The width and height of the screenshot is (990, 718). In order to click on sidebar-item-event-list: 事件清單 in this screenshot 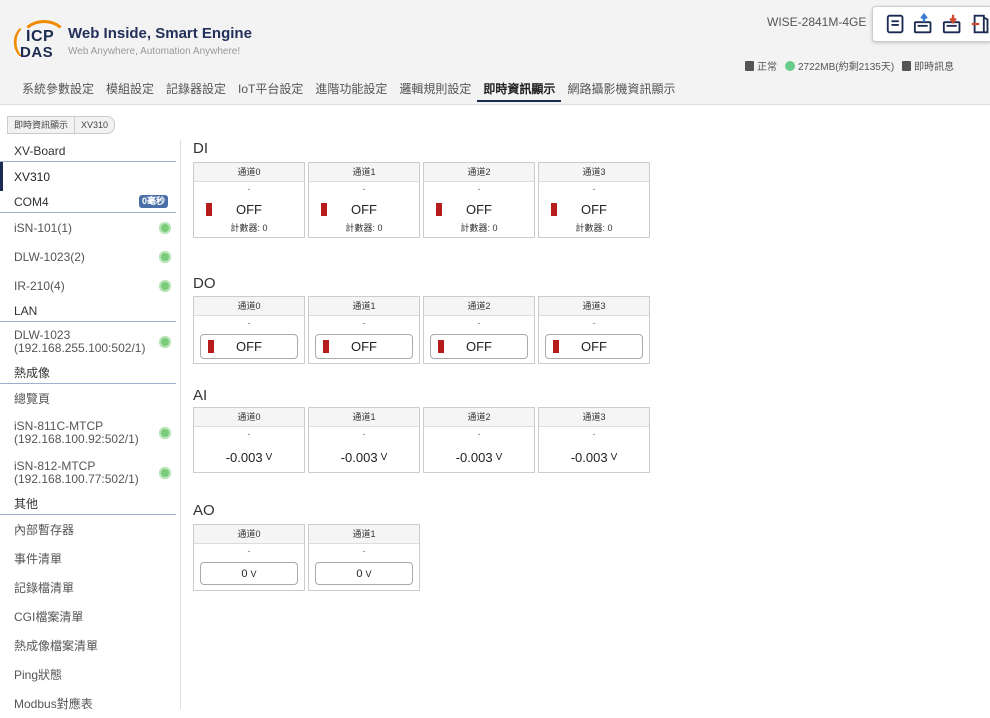, I will do `click(90, 558)`.